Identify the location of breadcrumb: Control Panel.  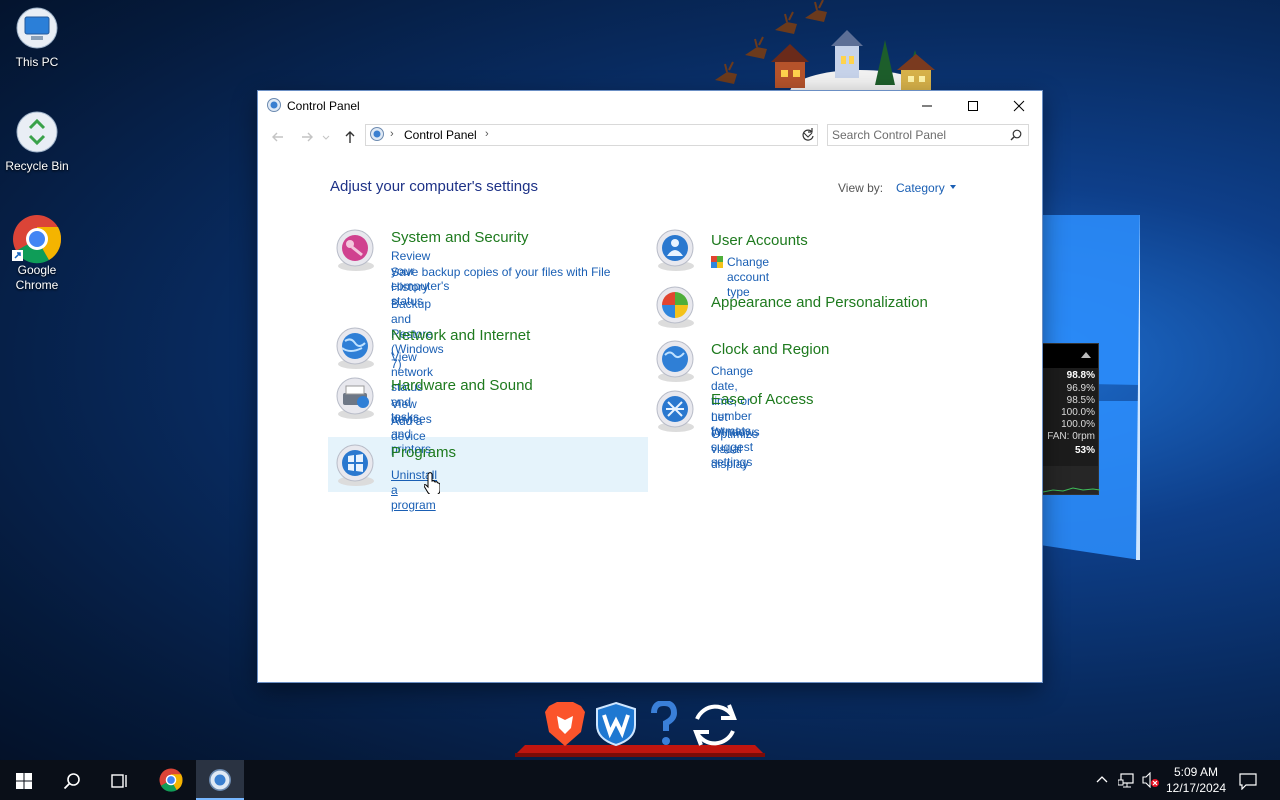
(440, 135).